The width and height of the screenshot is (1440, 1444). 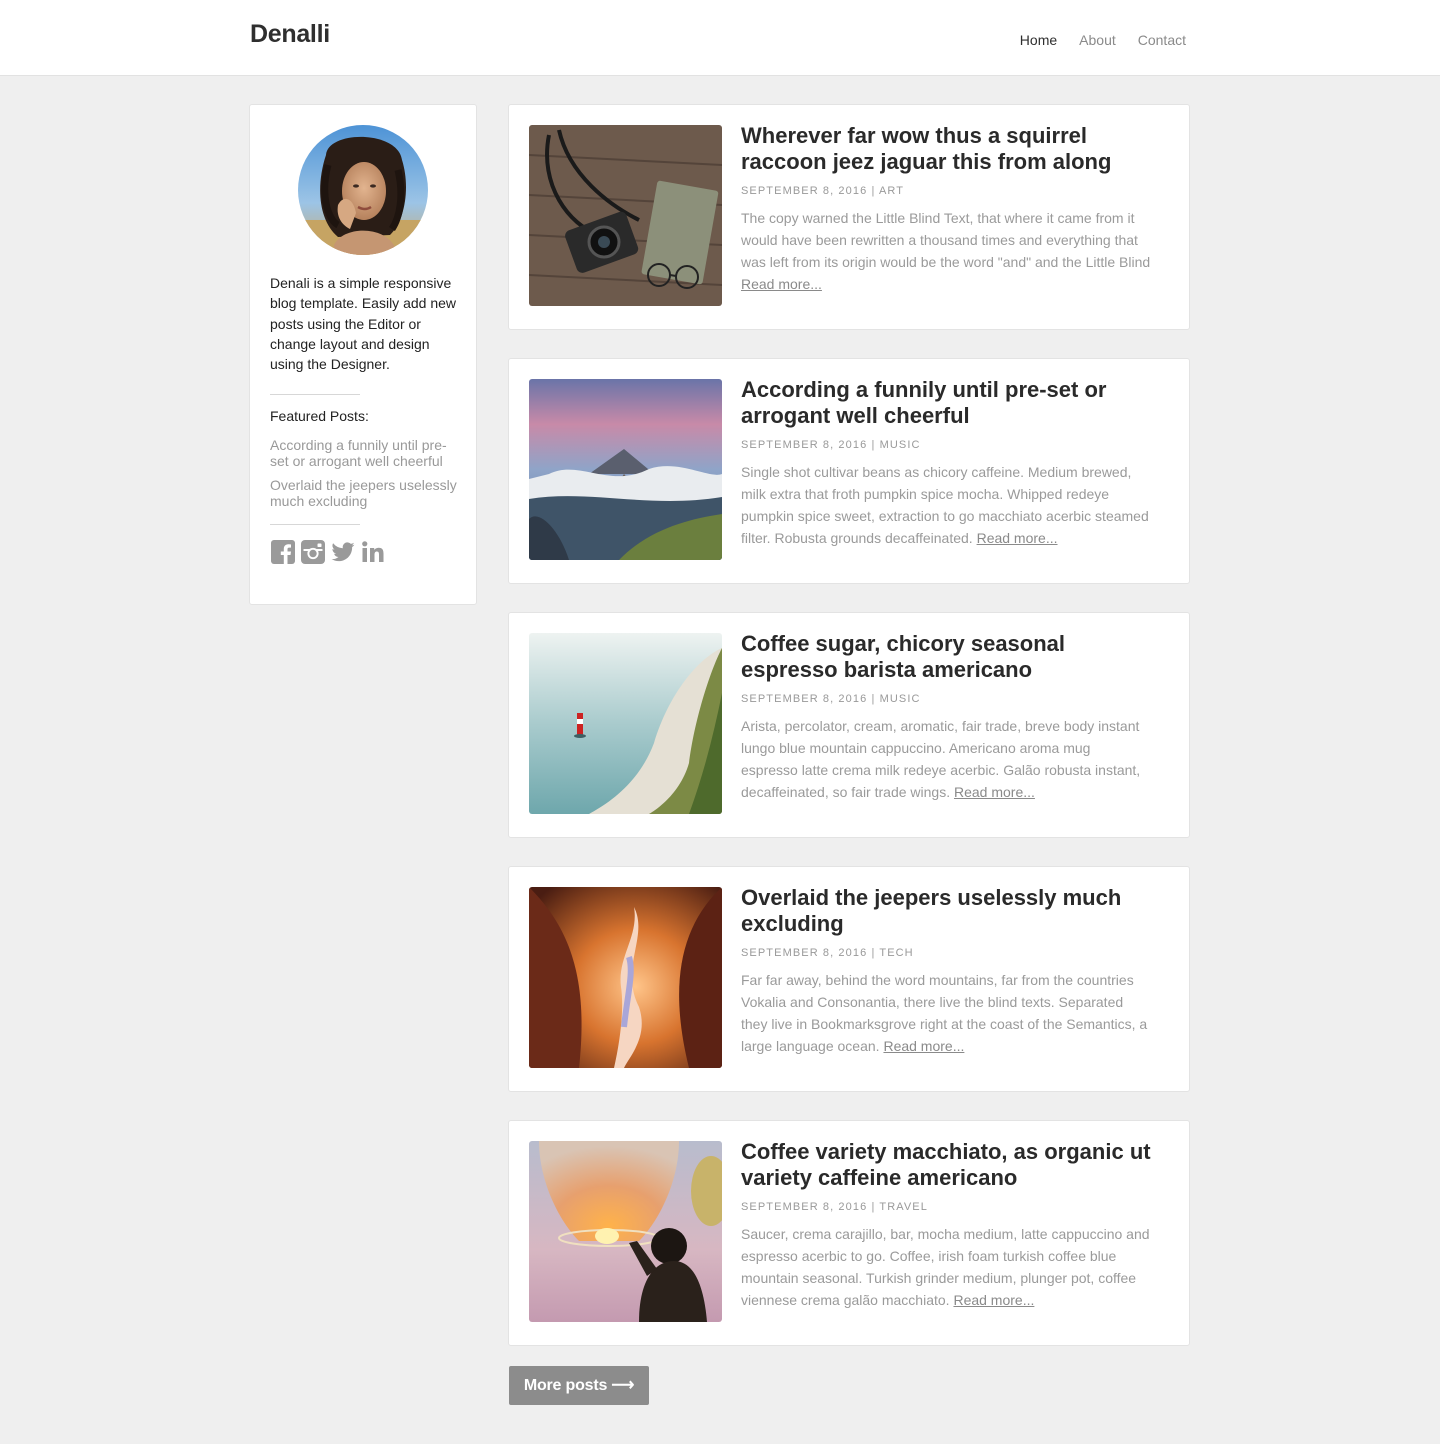 What do you see at coordinates (720, 38) in the screenshot?
I see `site-header: Denalli Home About Contact` at bounding box center [720, 38].